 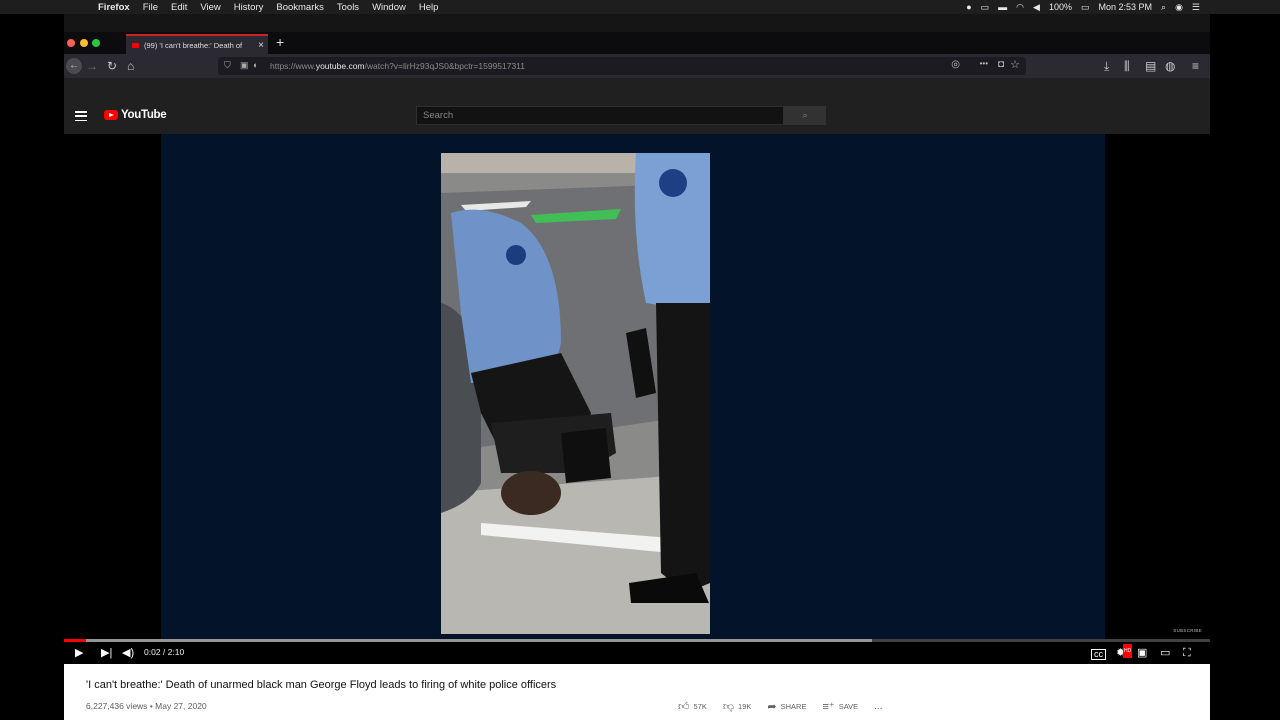 I want to click on airplay-icon: ▭, so click(x=985, y=7).